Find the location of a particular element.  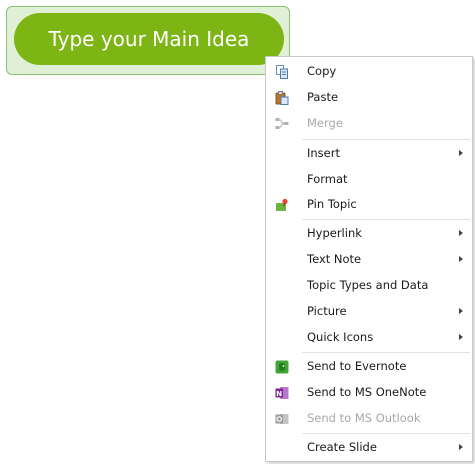

menu-item-quick-icons: Quick Icons is located at coordinates (369, 337).